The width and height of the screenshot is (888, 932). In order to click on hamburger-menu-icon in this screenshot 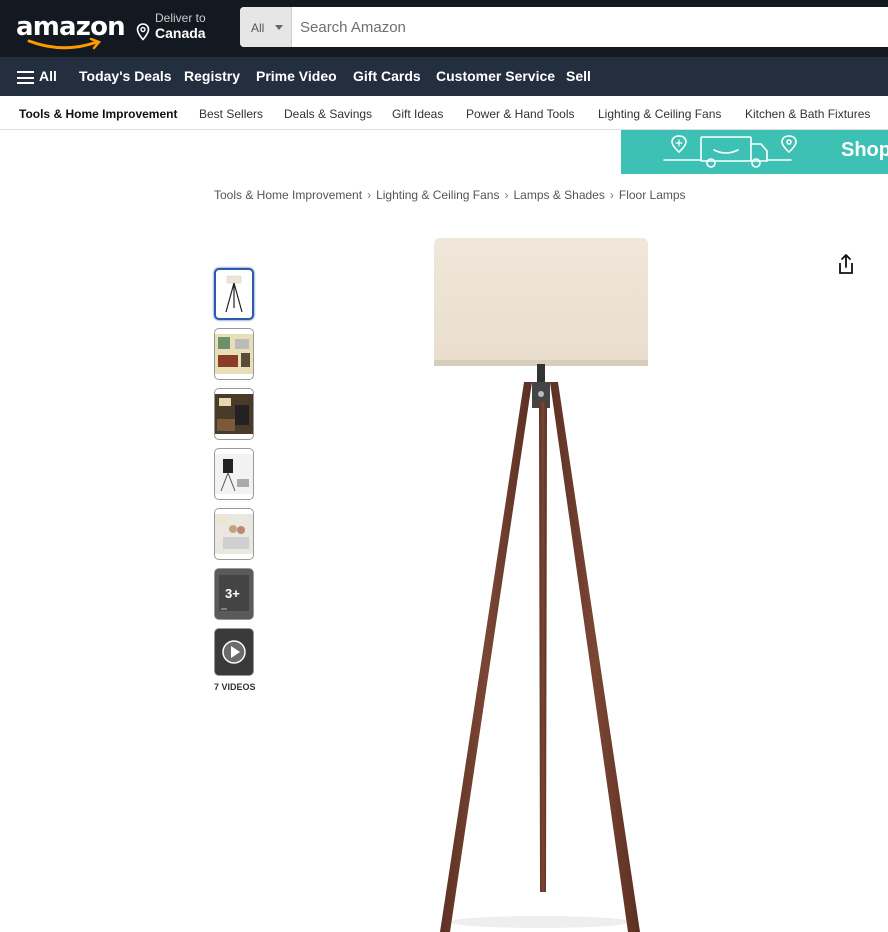, I will do `click(25, 77)`.